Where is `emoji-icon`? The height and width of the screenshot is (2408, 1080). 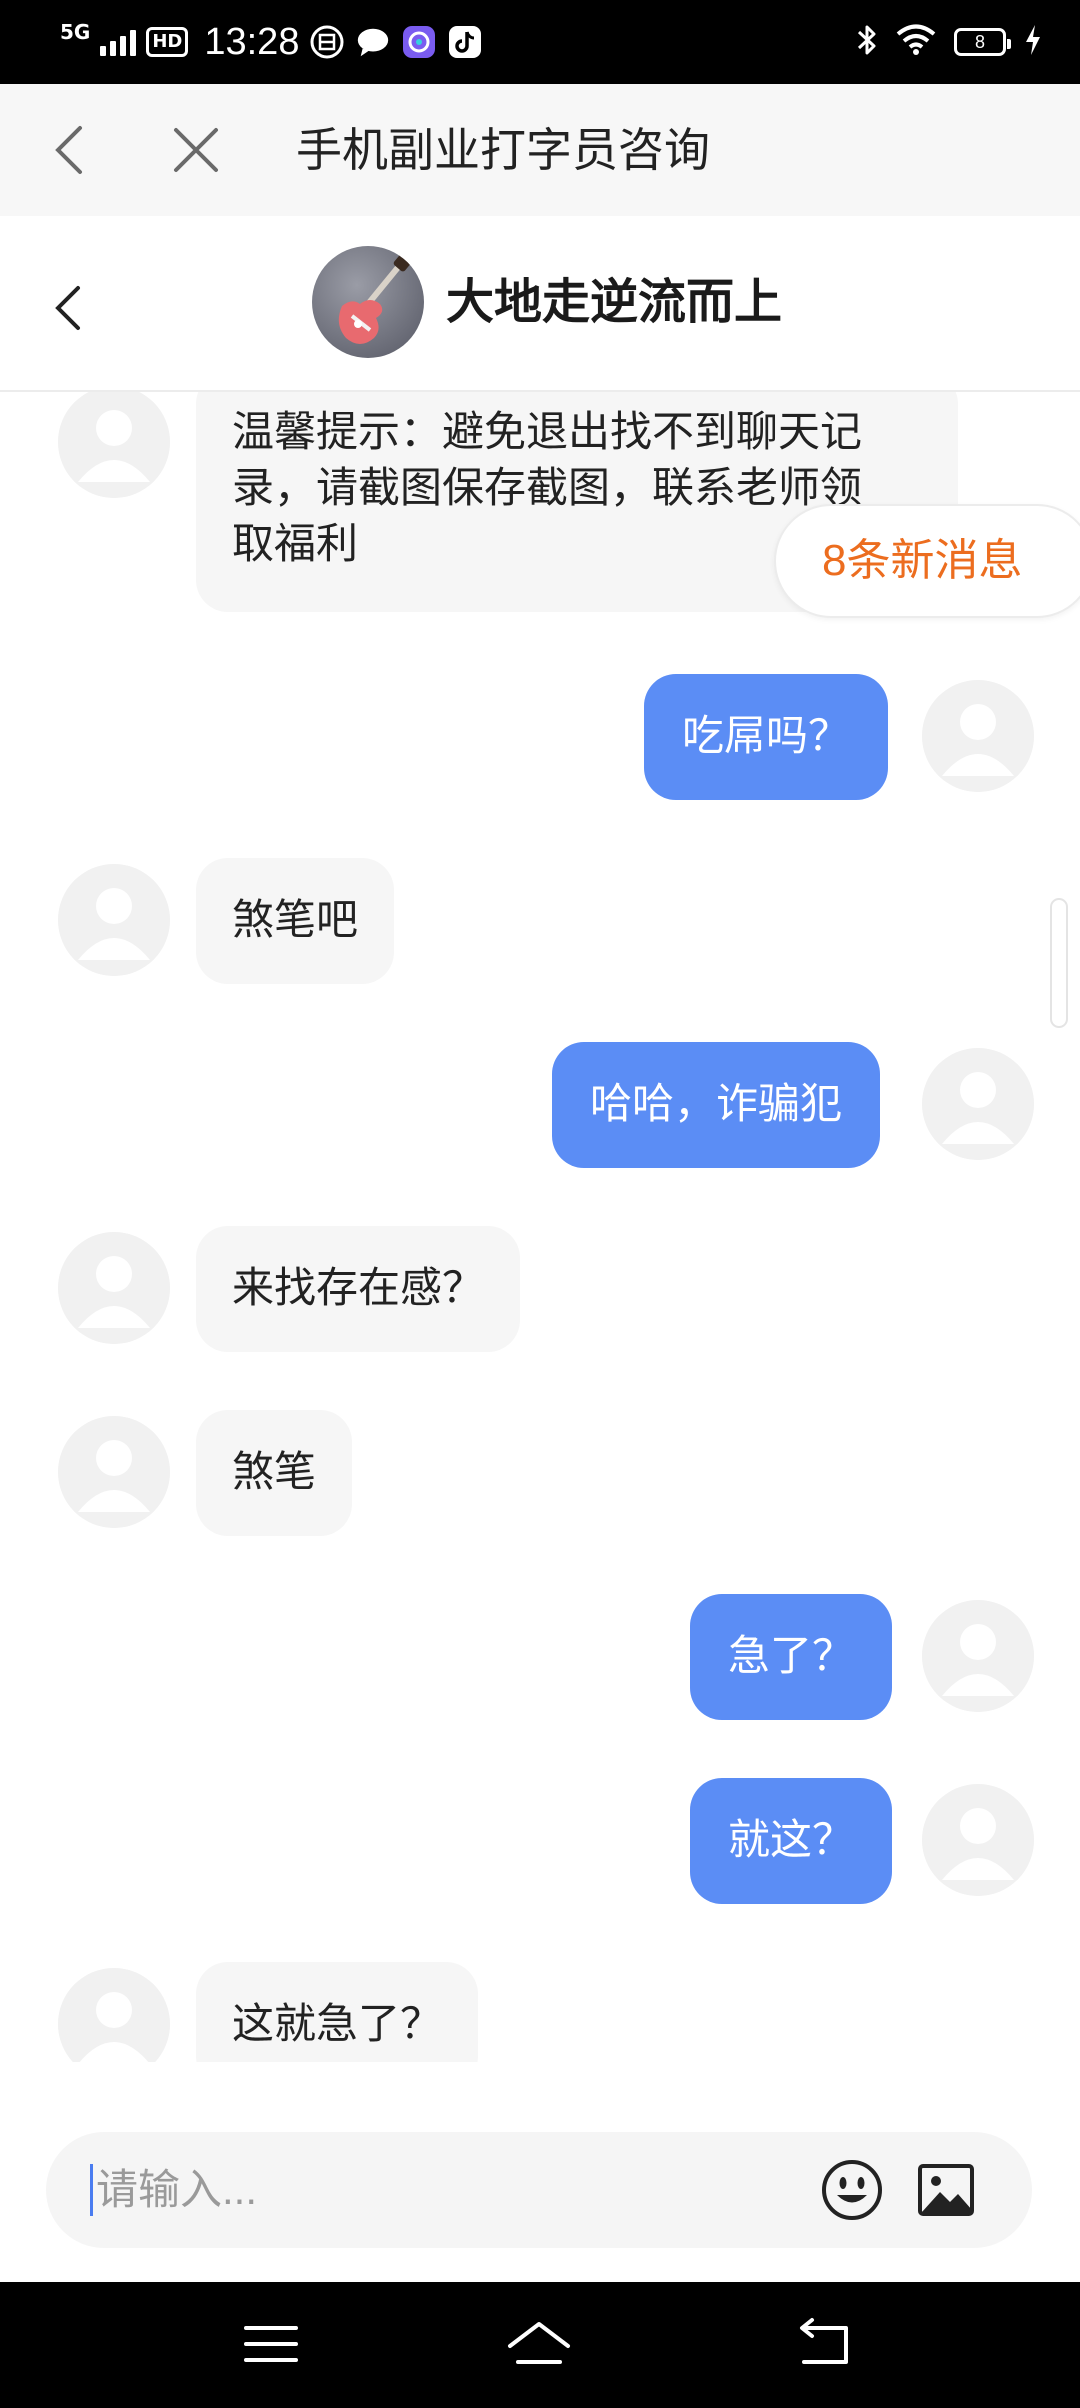 emoji-icon is located at coordinates (852, 2190).